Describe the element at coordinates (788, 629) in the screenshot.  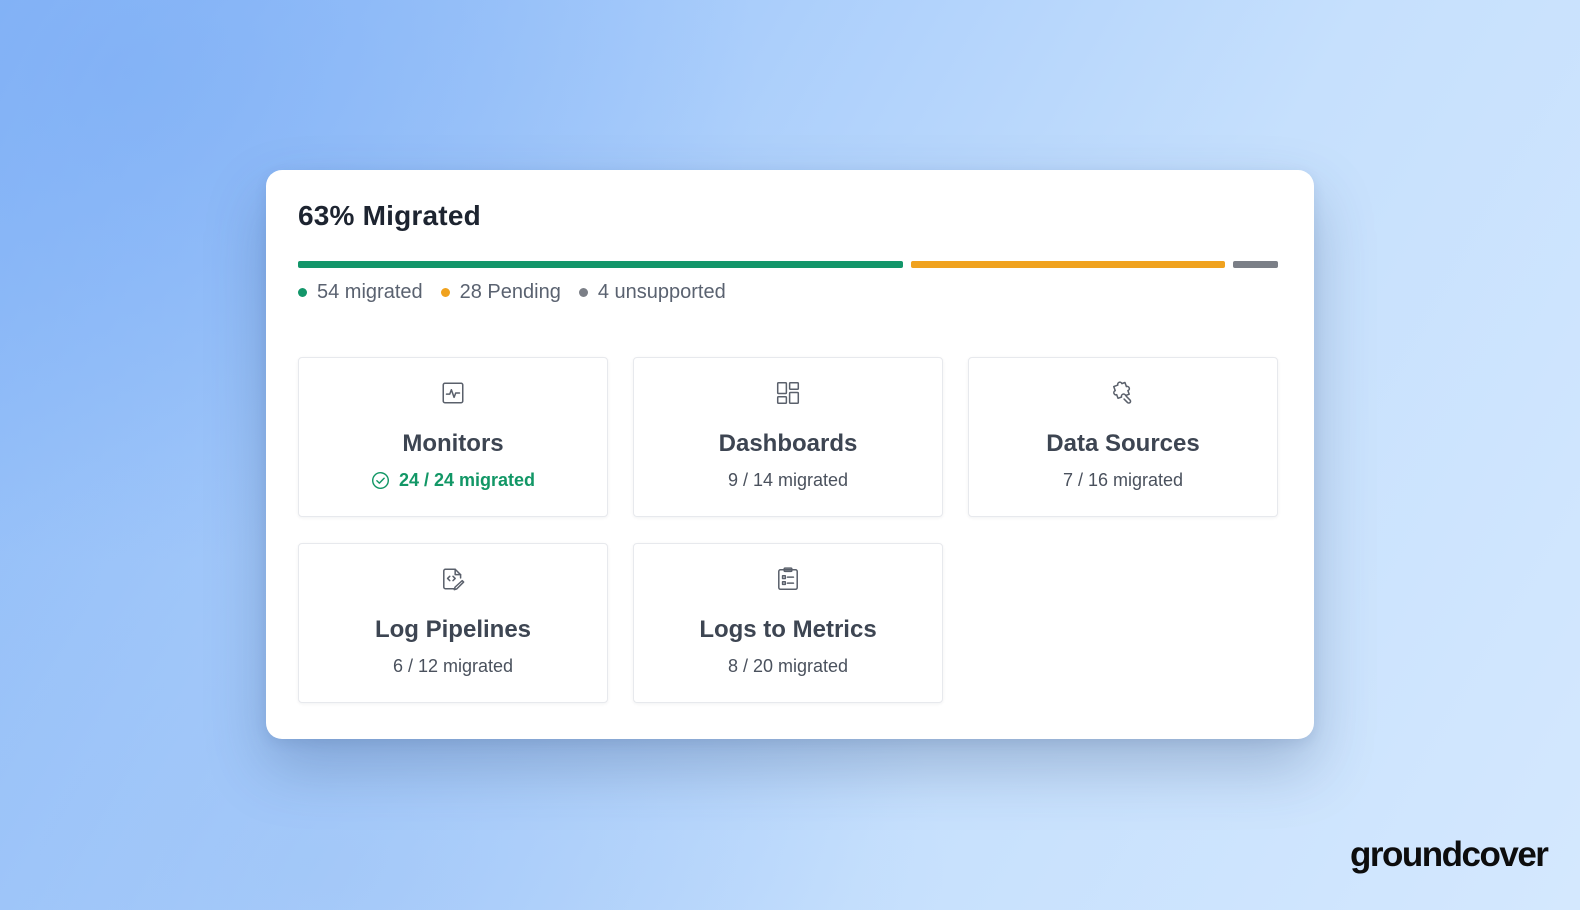
I see `tile-title: Logs to Metrics` at that location.